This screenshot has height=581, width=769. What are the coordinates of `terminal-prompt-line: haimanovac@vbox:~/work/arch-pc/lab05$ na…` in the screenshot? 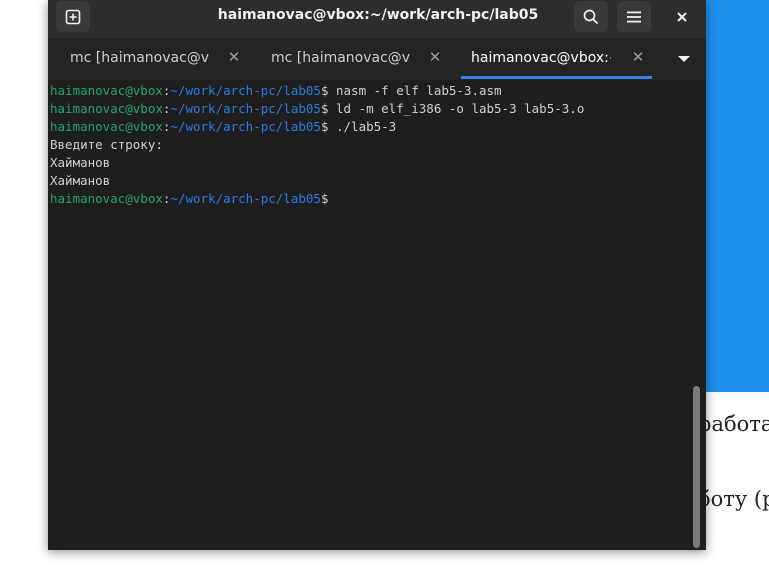 It's located at (370, 91).